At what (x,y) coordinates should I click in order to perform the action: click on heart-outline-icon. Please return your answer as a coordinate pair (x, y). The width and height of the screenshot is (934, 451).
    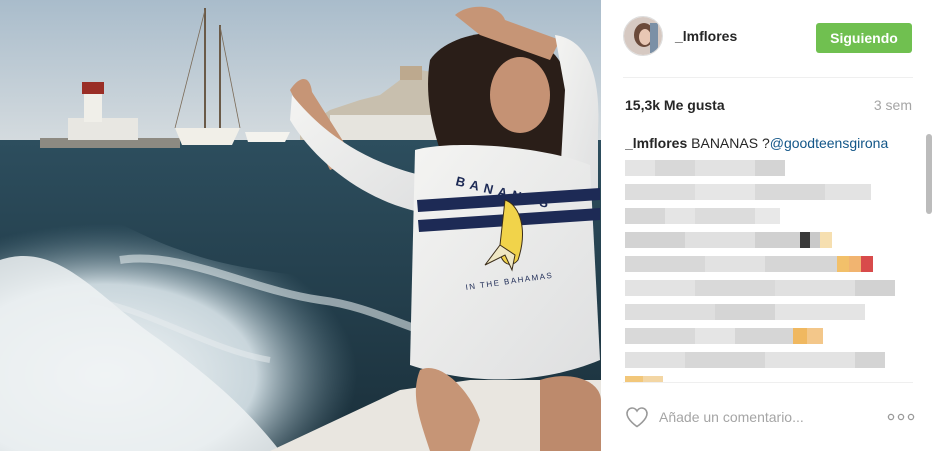
    Looking at the image, I should click on (637, 417).